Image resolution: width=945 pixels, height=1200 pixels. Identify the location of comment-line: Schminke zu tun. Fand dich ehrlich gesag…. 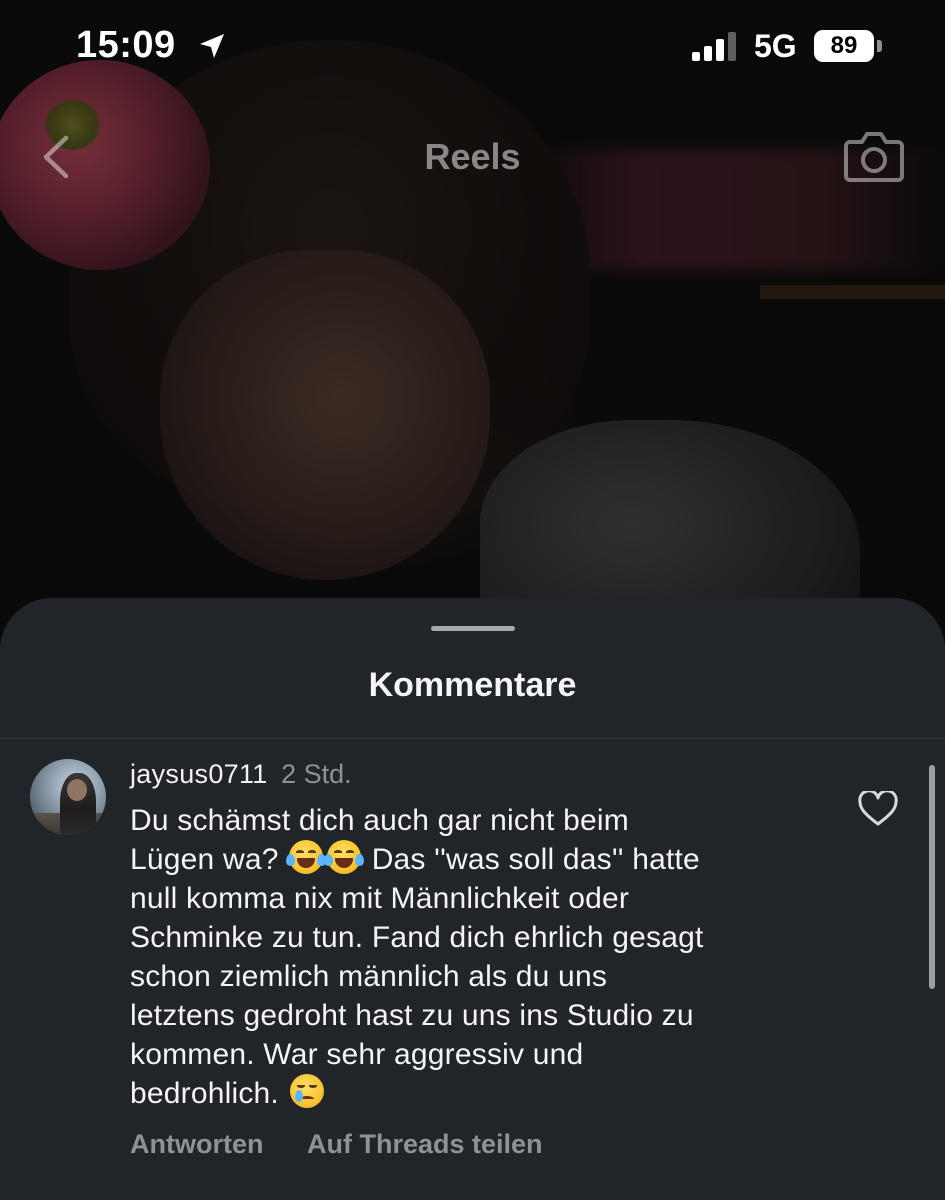
(417, 937).